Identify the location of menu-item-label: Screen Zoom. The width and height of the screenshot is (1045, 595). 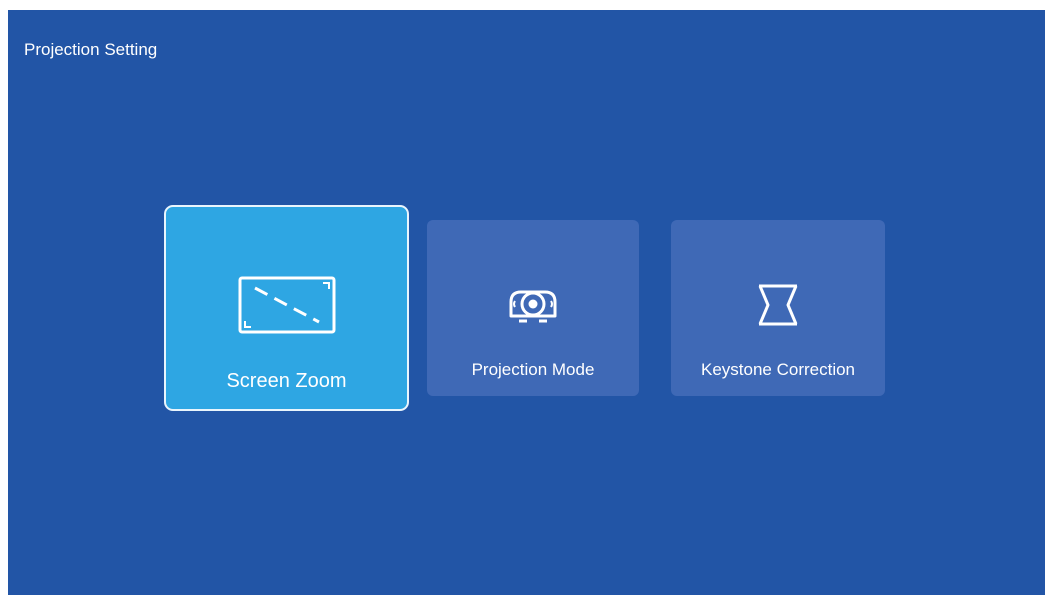
(286, 381).